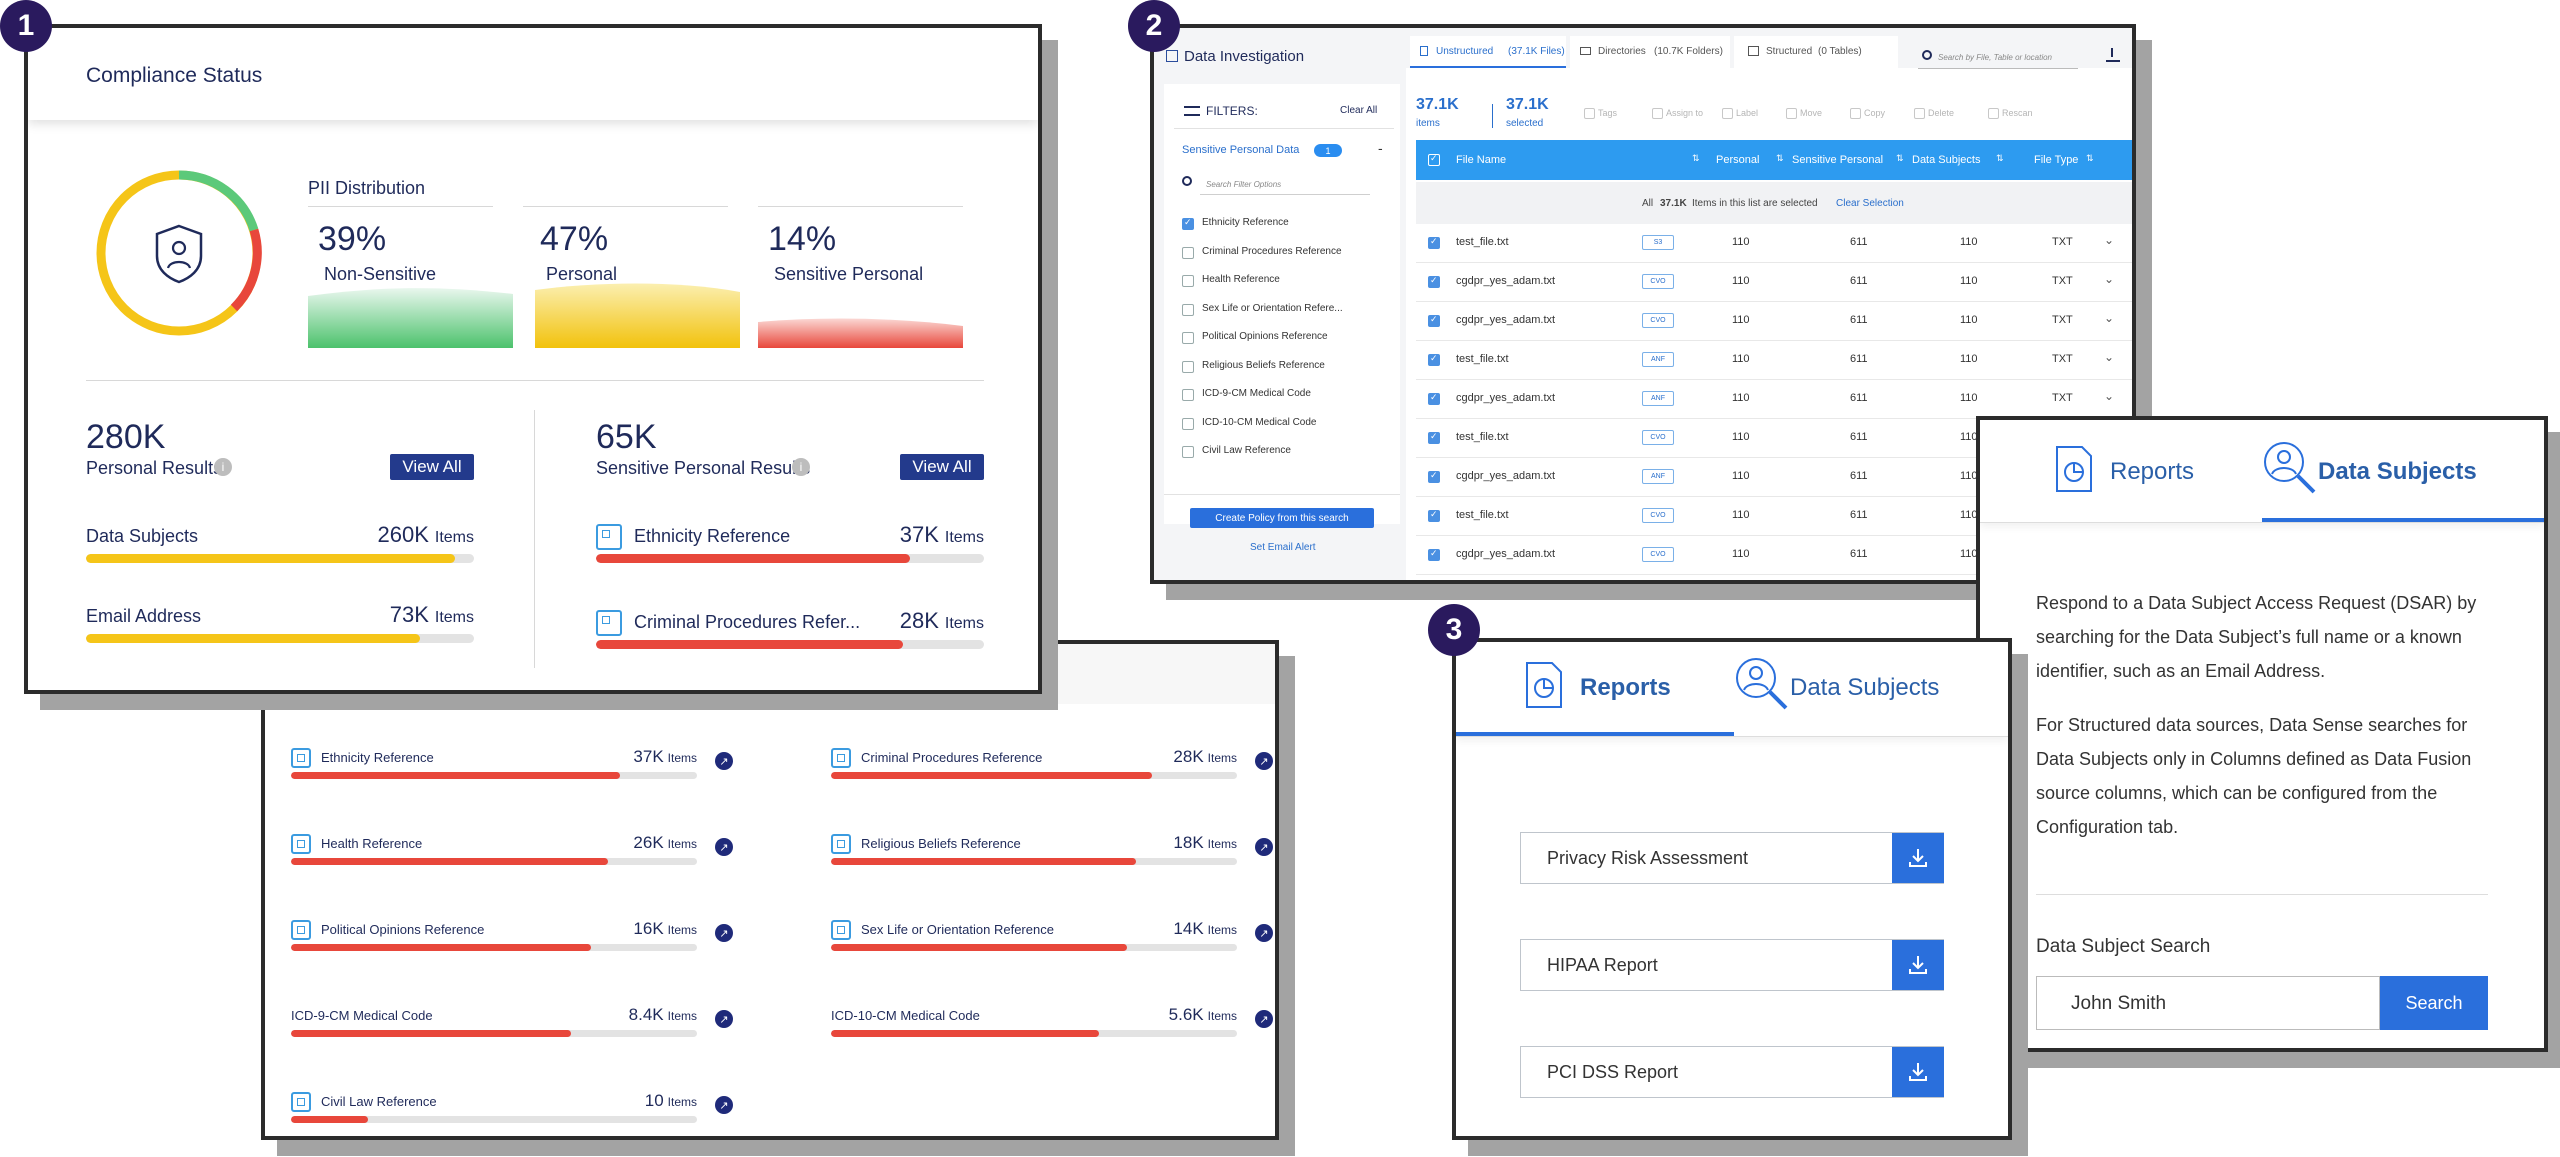 This screenshot has height=1157, width=2560. I want to click on action-label: Move, so click(1811, 113).